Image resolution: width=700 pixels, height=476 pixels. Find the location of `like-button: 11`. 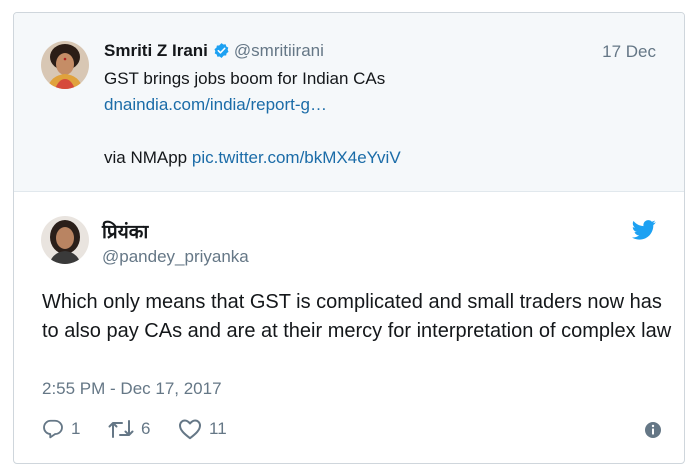

like-button: 11 is located at coordinates (202, 429).